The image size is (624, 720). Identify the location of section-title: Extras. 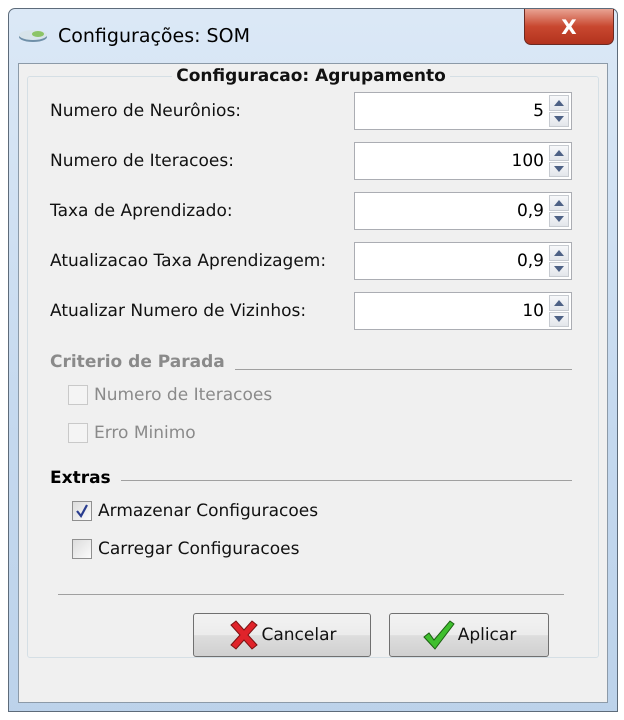
(80, 478).